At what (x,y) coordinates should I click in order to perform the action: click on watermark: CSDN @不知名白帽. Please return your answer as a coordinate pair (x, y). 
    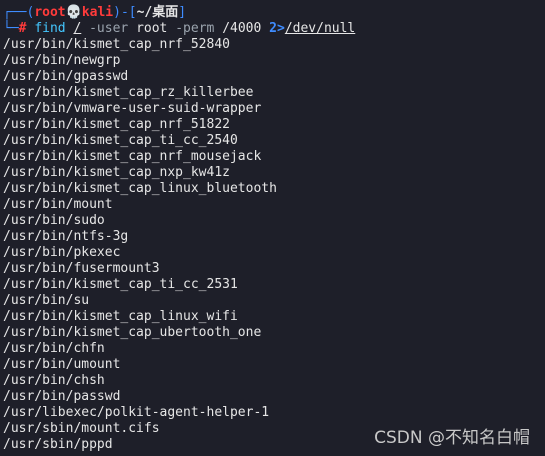
    Looking at the image, I should click on (452, 438).